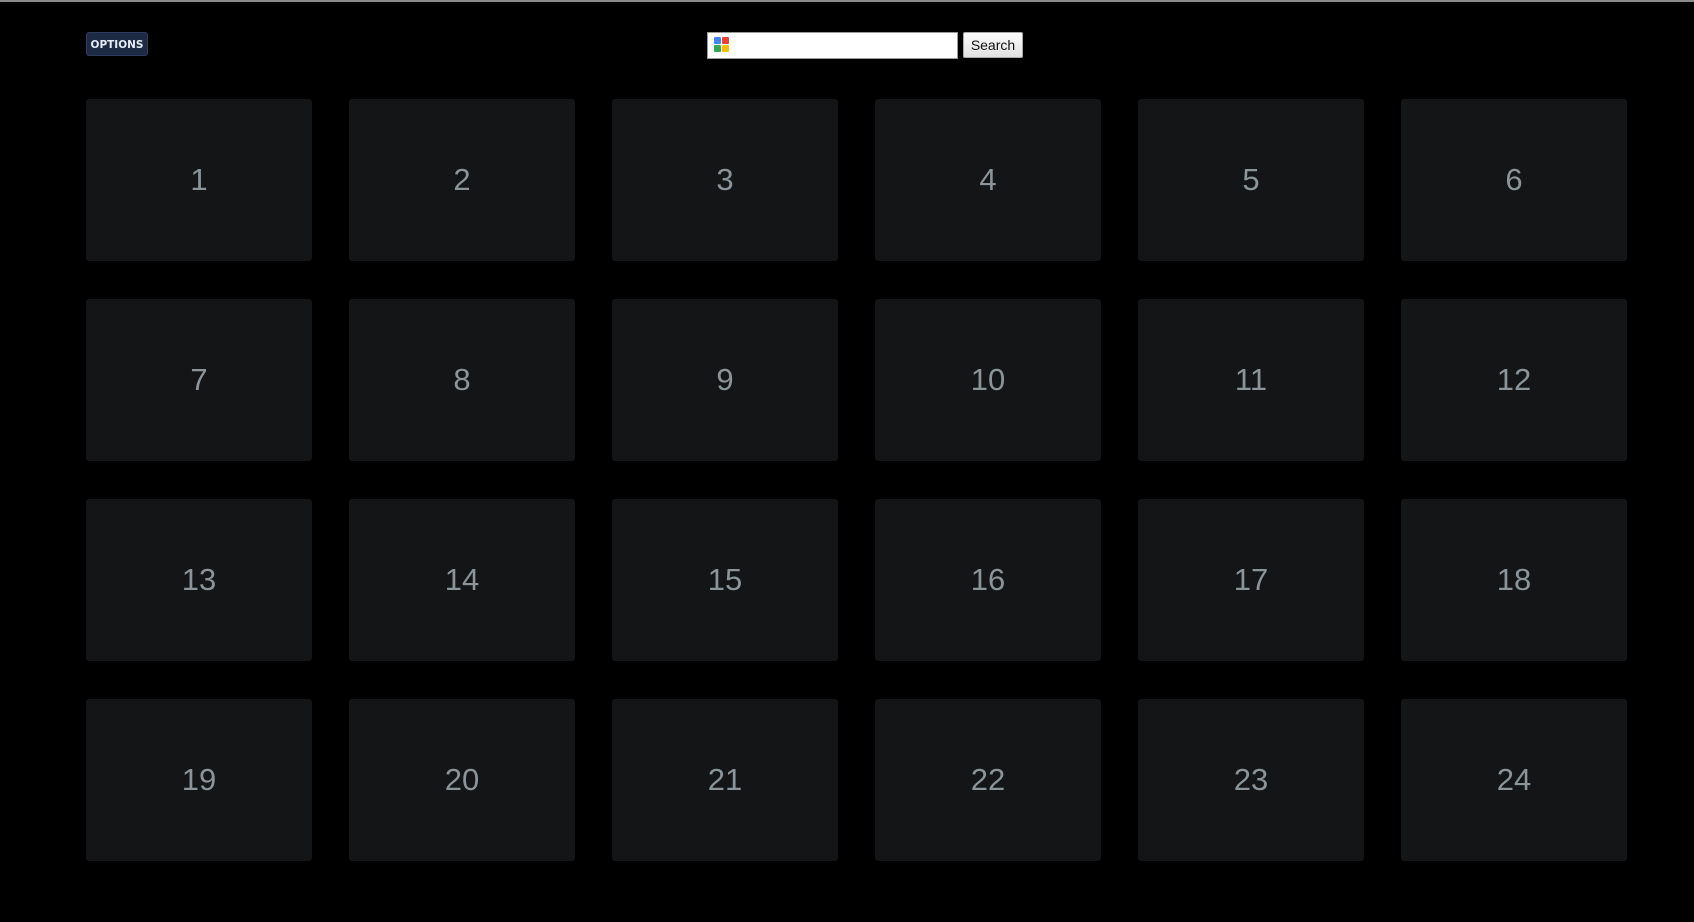  Describe the element at coordinates (993, 45) in the screenshot. I see `search-button: Search` at that location.